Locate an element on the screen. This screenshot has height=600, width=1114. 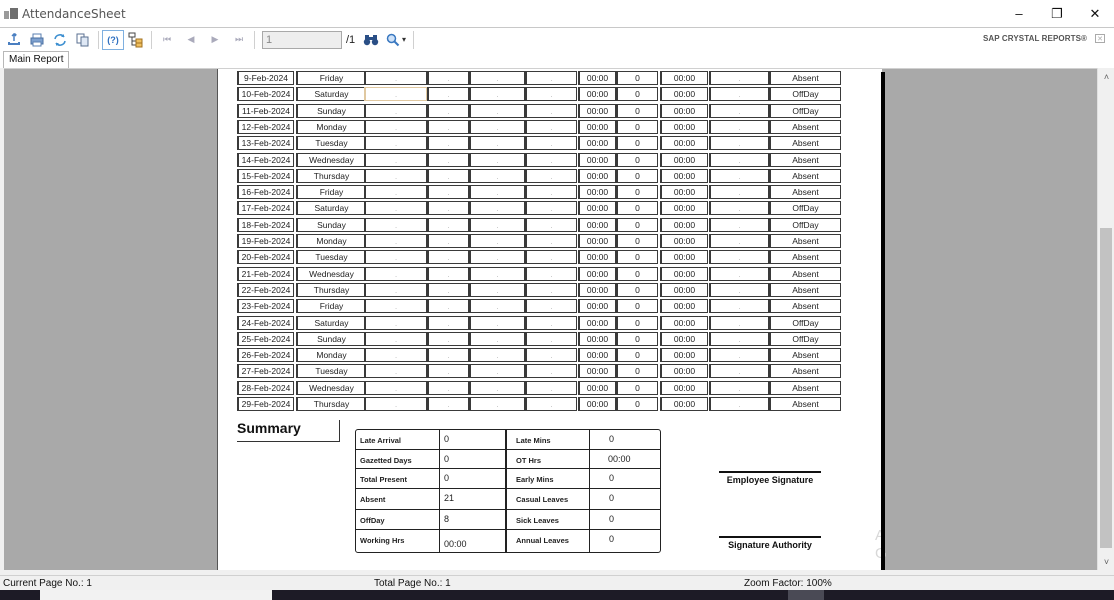
previous-page-button: ◀ is located at coordinates (191, 40).